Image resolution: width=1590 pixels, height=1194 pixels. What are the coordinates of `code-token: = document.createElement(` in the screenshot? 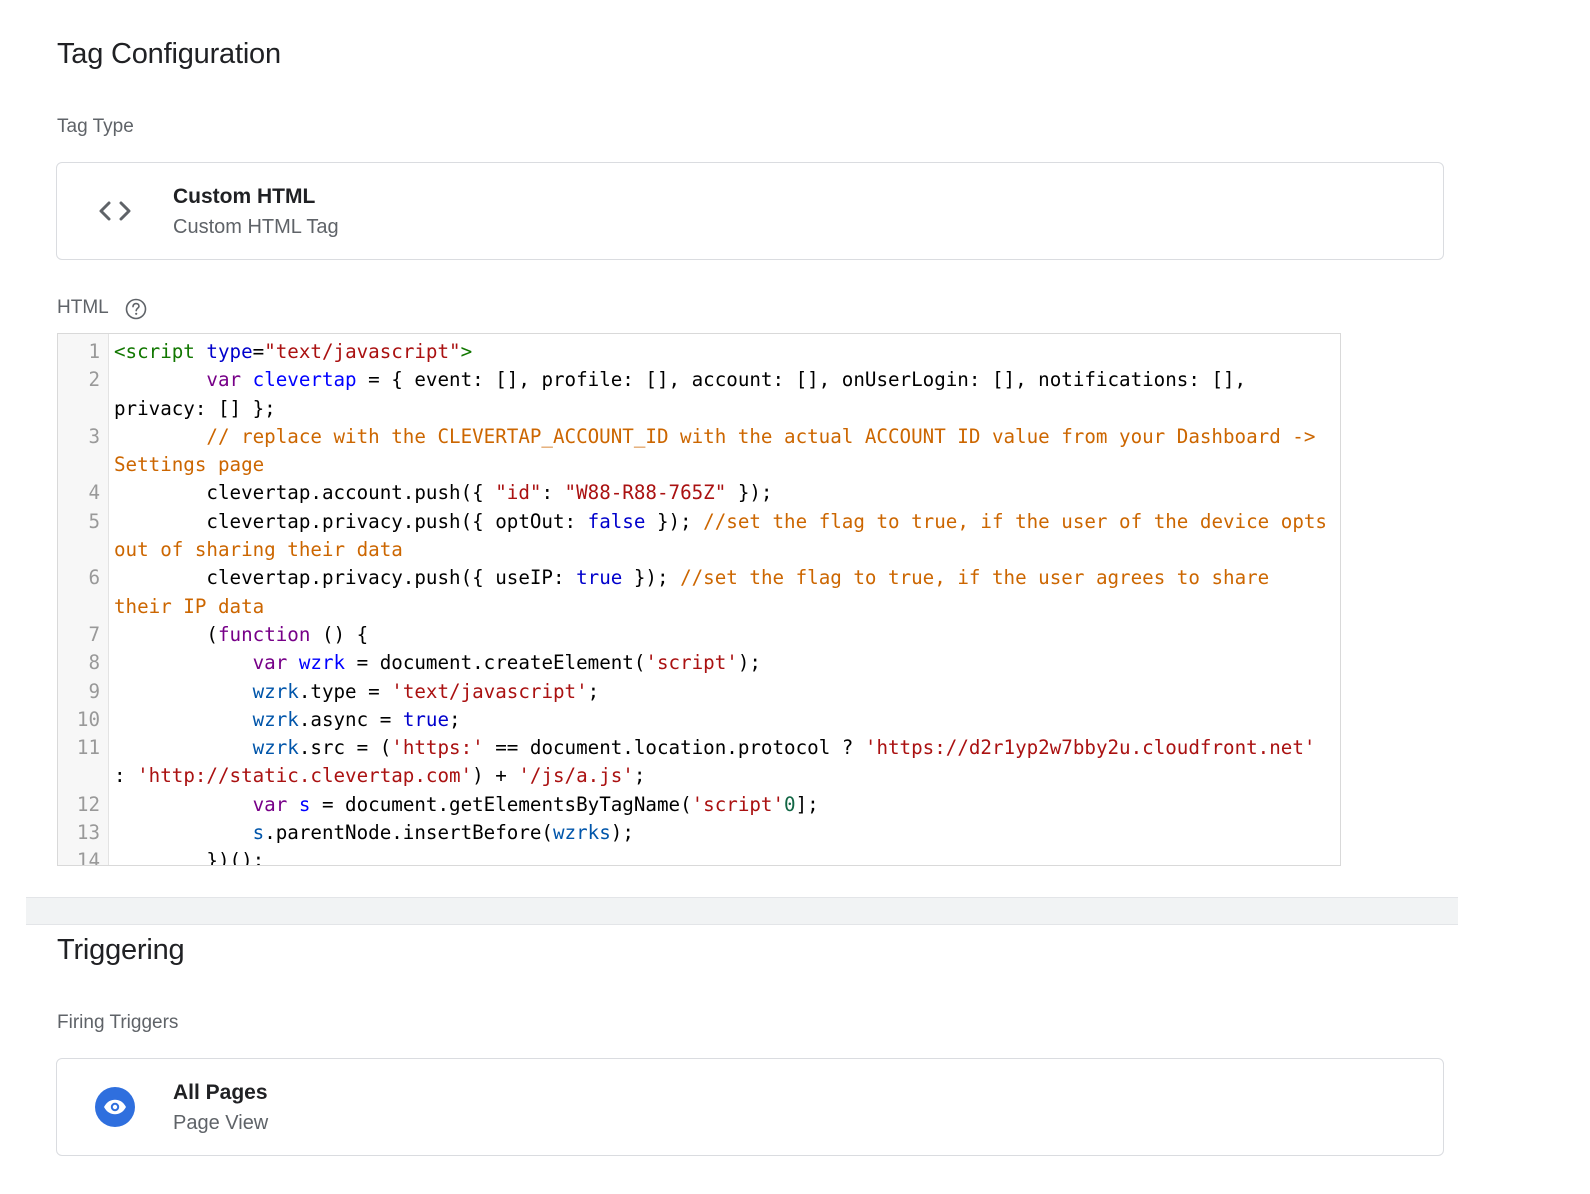 It's located at (495, 663).